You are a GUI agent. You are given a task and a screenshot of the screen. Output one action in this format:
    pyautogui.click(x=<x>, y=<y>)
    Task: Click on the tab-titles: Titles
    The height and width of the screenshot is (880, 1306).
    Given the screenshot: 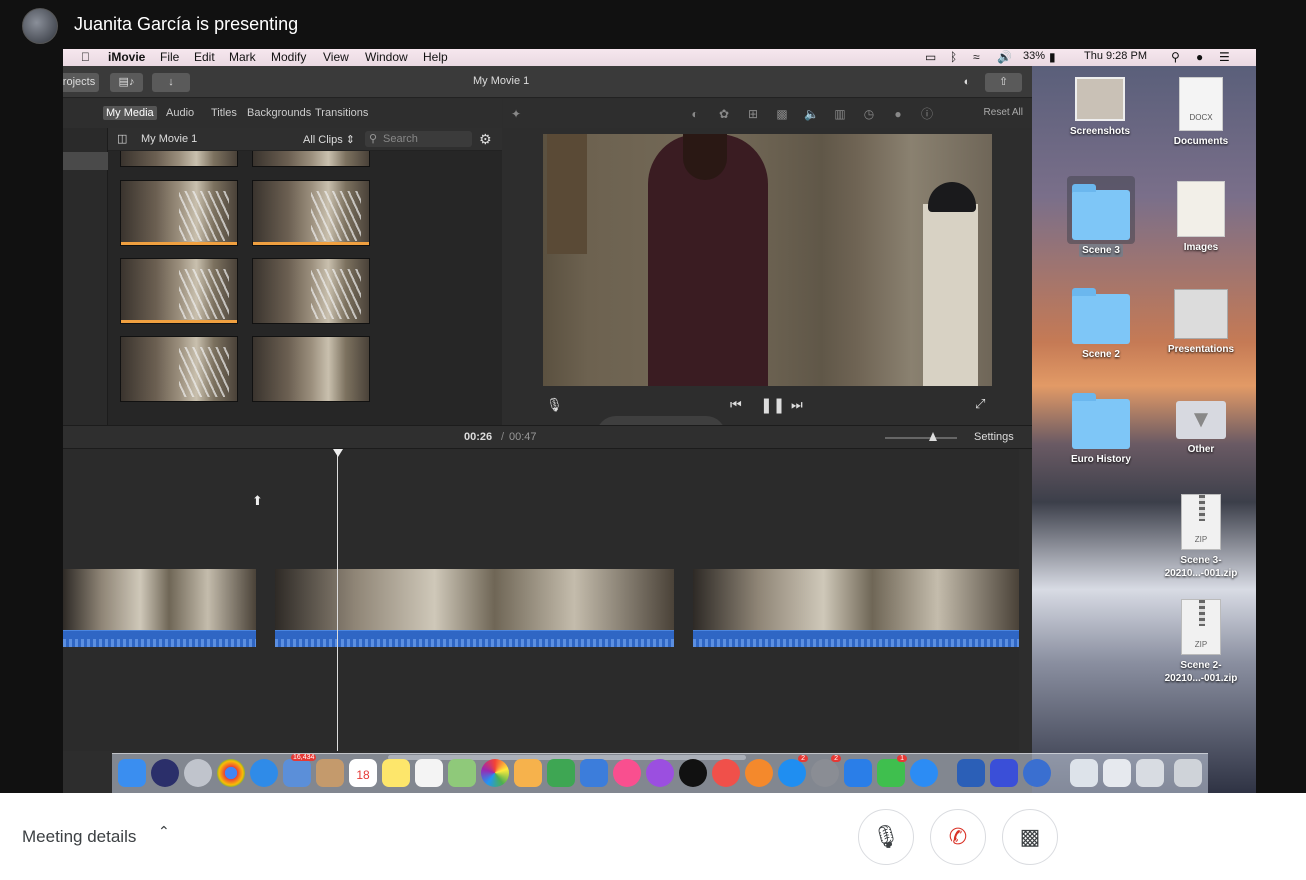 What is the action you would take?
    pyautogui.click(x=224, y=113)
    